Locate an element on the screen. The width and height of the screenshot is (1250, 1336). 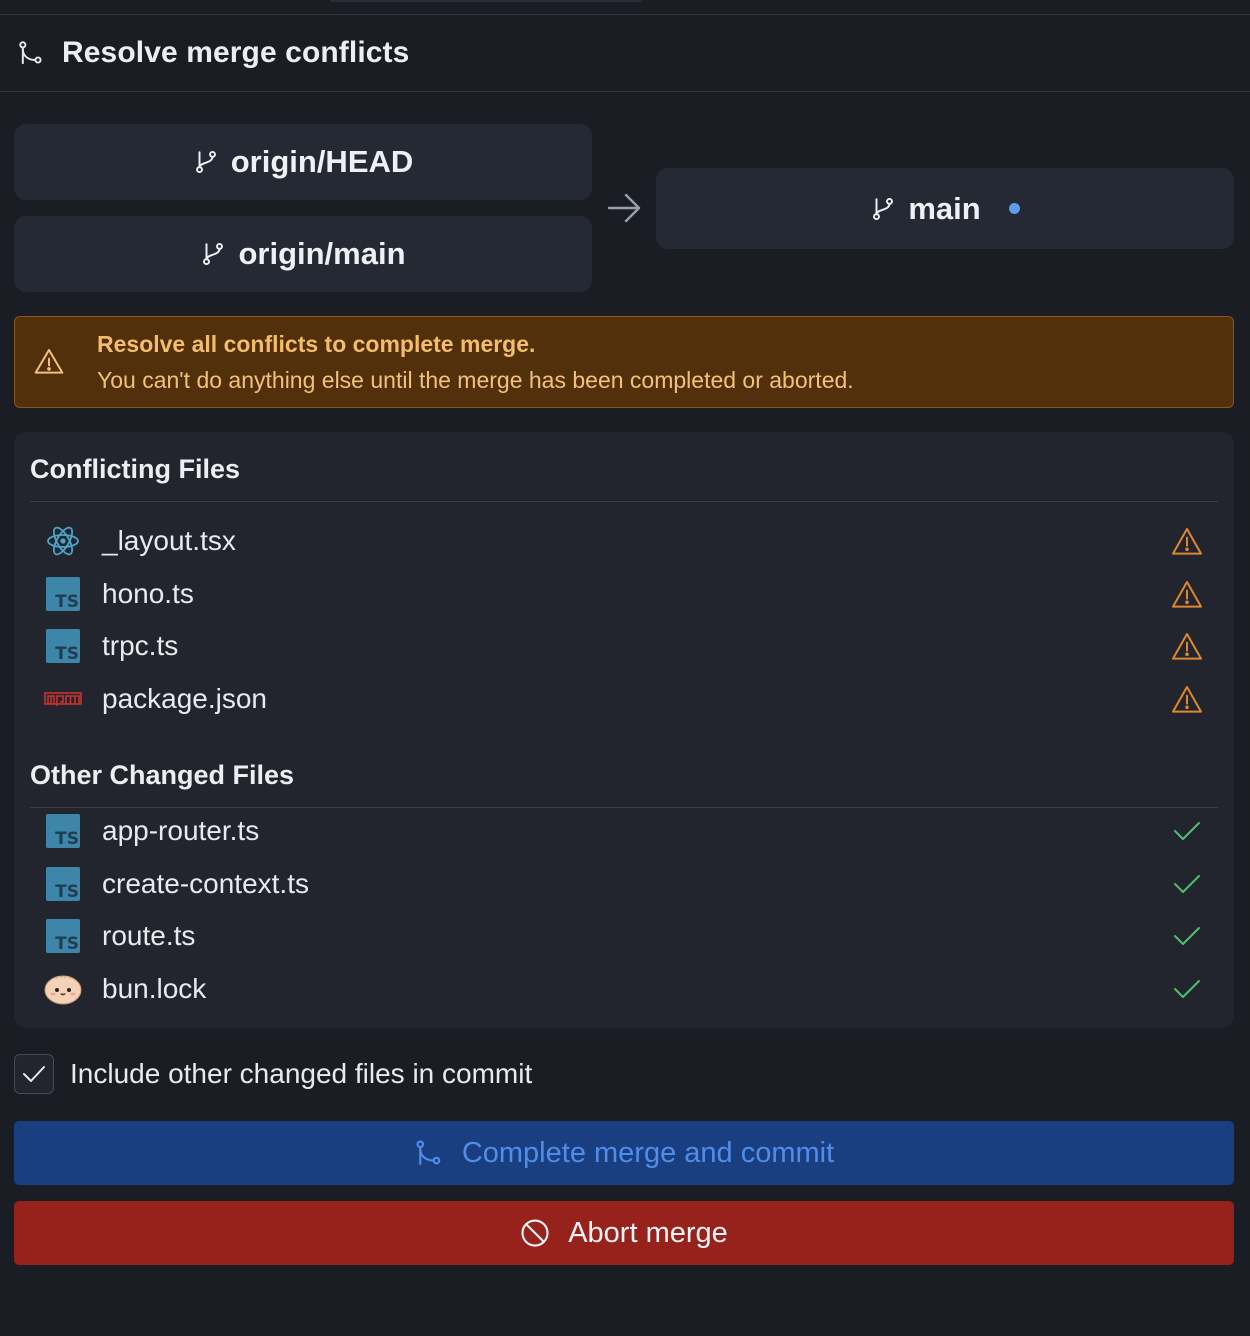
npm-icon is located at coordinates (63, 699).